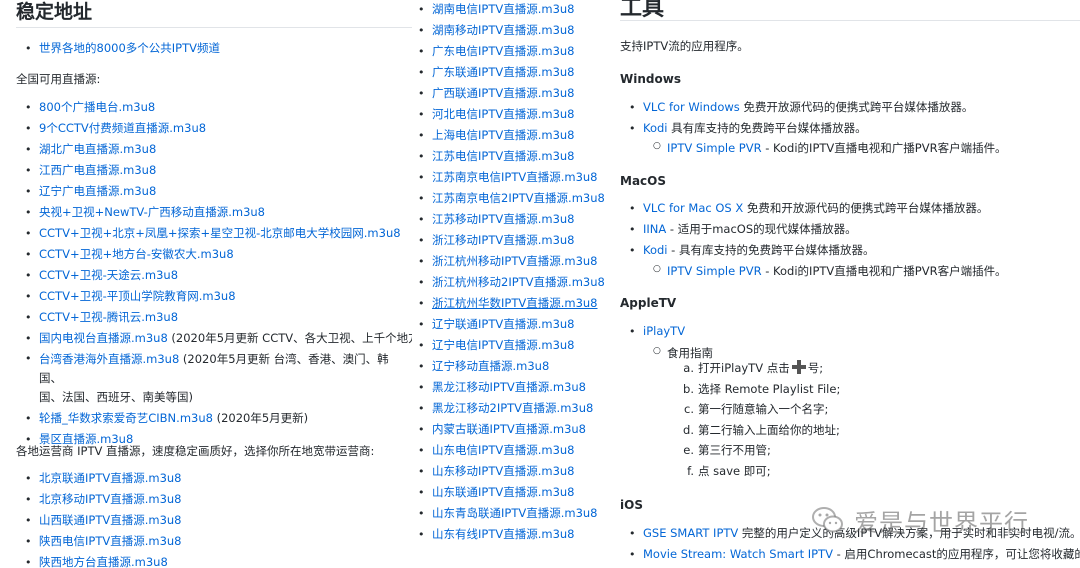  I want to click on carrier-sources-label: 各地运营商 IPTV 直播源，速度稳定画质好，选择你所在地宽带运营商:, so click(195, 451).